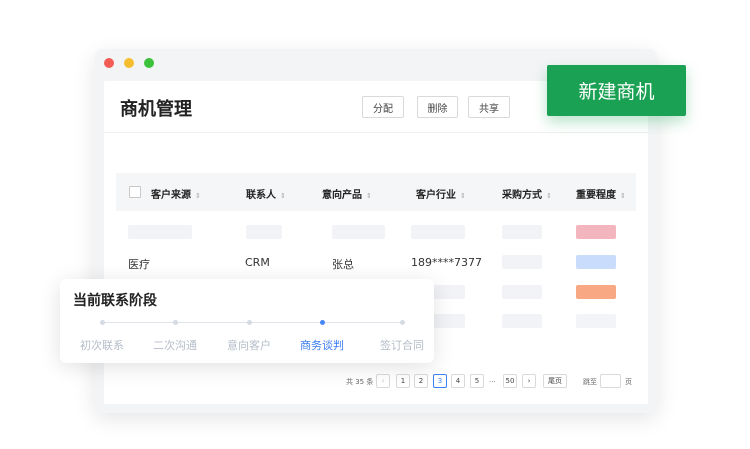  I want to click on jump-label: 跳至, so click(590, 381).